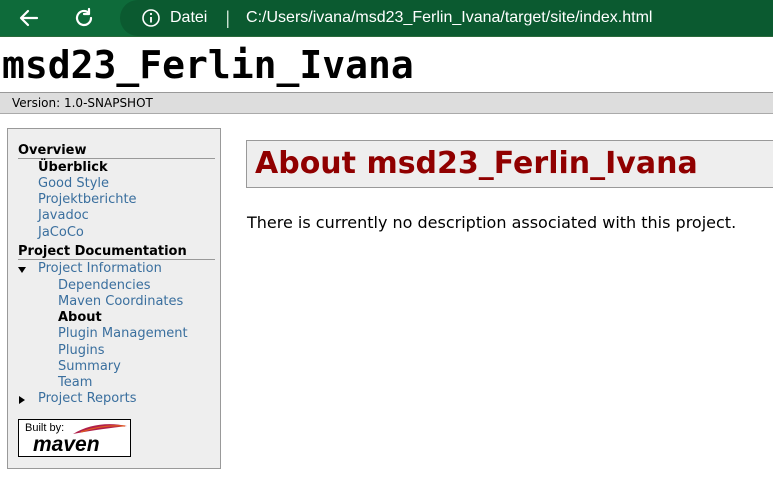  I want to click on built-by-maven-badge: Built by: maven, so click(74, 438).